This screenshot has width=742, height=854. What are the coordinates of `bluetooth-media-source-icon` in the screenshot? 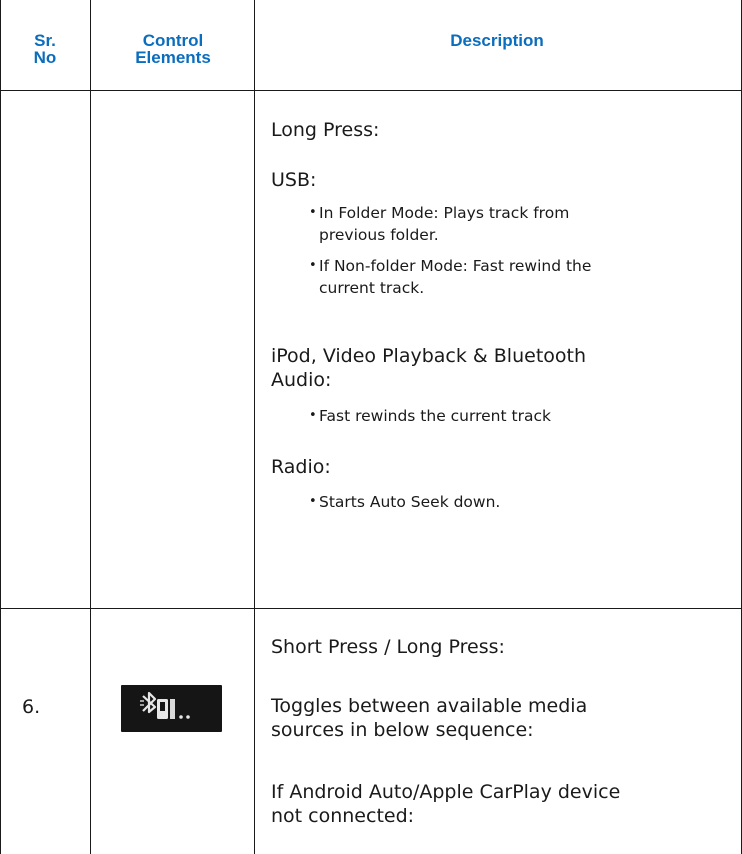 It's located at (171, 708).